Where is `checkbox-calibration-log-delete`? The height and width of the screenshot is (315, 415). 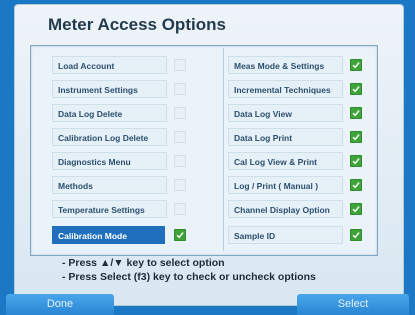
checkbox-calibration-log-delete is located at coordinates (180, 137).